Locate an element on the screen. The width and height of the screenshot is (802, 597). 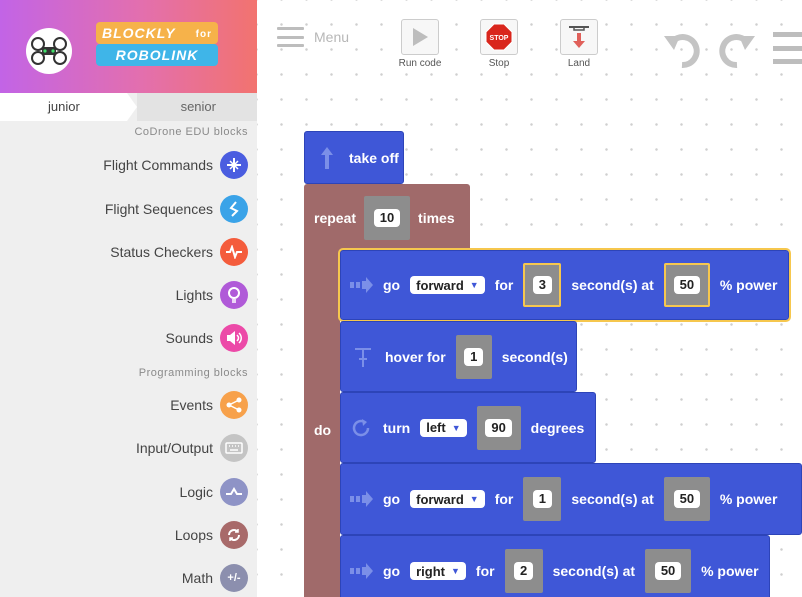
turn-direction-dropdown: left ▼ is located at coordinates (443, 427).